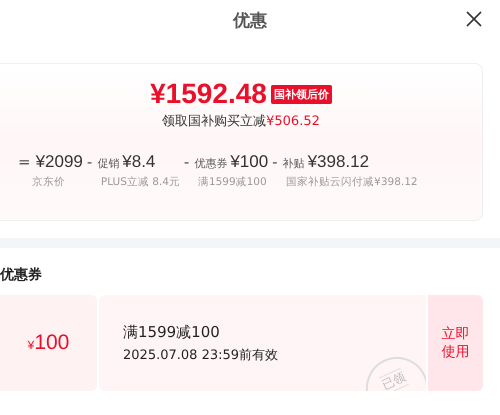  Describe the element at coordinates (250, 21) in the screenshot. I see `dialog-title: 优惠` at that location.